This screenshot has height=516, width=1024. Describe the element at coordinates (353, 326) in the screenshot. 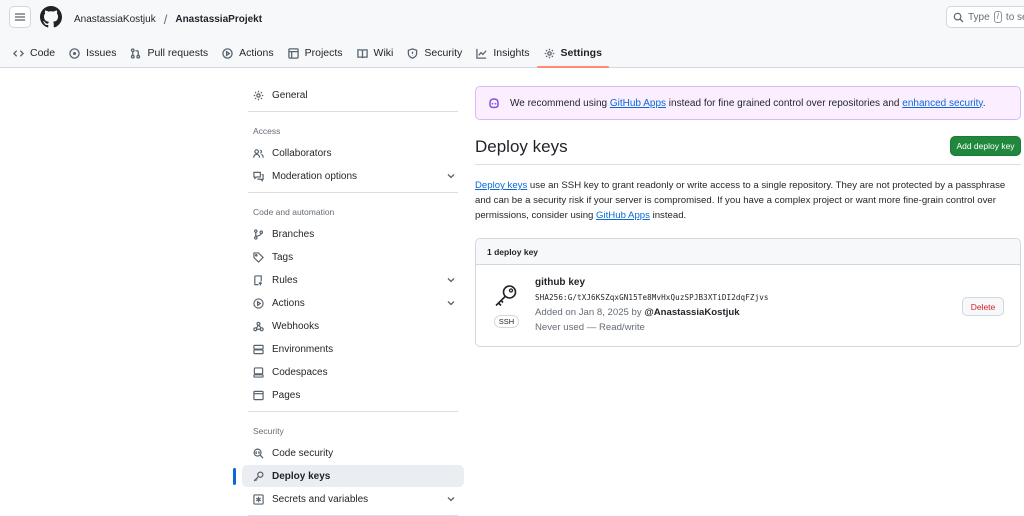

I see `sidebar-item-webhooks: Webhooks` at that location.